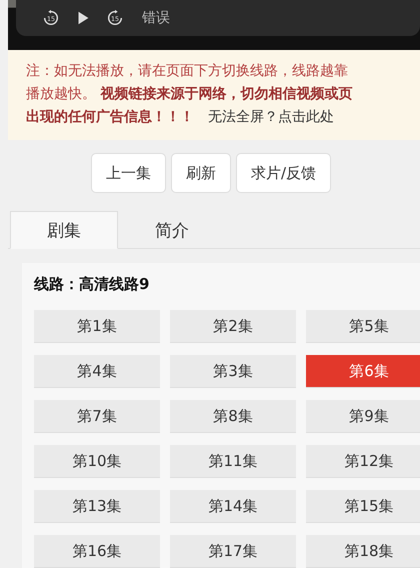  I want to click on action-button: 上一集, so click(128, 173).